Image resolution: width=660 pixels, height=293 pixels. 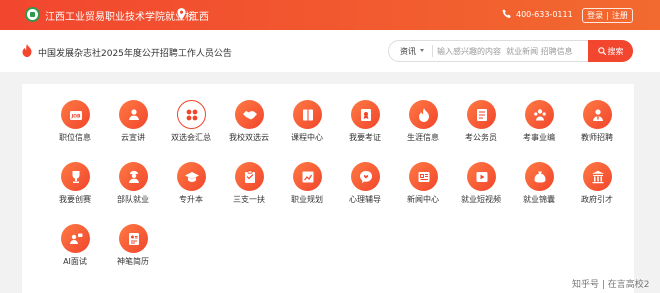 I want to click on graduation-cap-icon, so click(x=191, y=176).